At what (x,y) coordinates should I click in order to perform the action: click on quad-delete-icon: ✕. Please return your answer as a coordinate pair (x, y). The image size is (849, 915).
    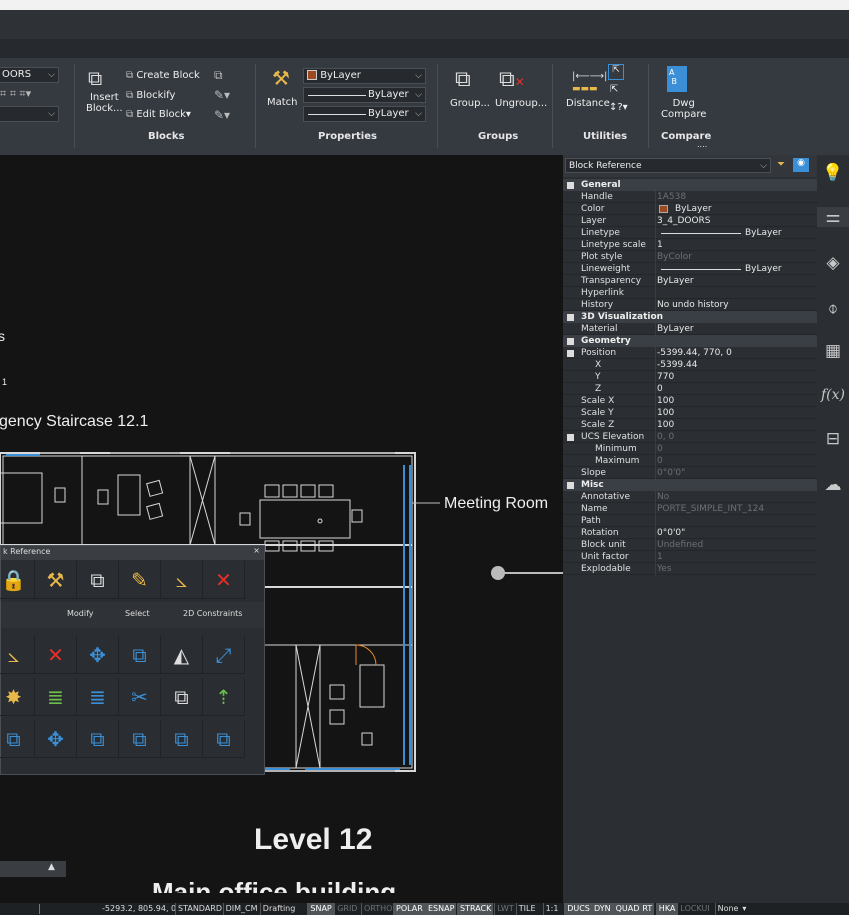
    Looking at the image, I should click on (224, 580).